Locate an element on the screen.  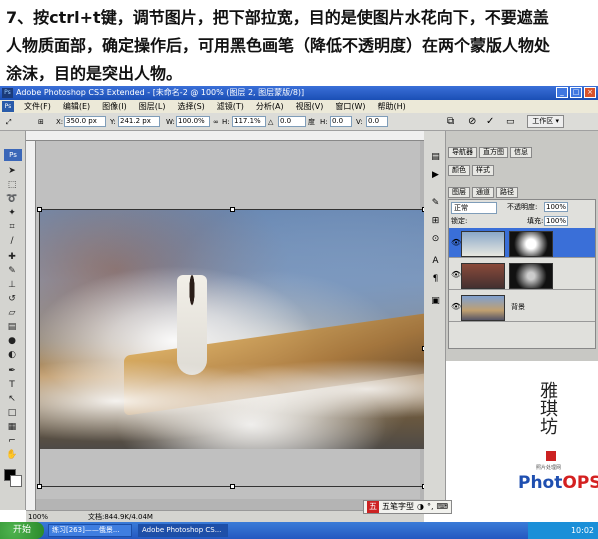
eraser-tool-icon: ▱ is located at coordinates (12, 313).